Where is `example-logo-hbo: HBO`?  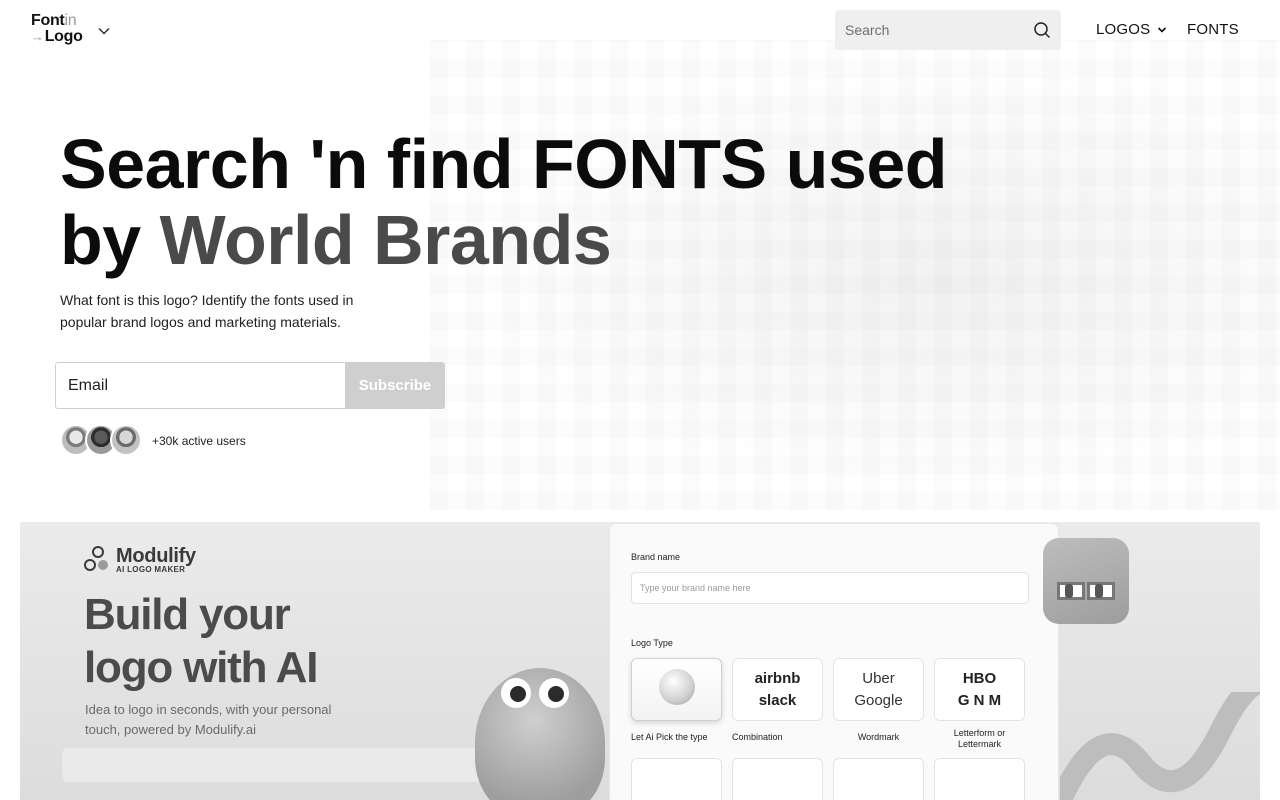
example-logo-hbo: HBO is located at coordinates (979, 678).